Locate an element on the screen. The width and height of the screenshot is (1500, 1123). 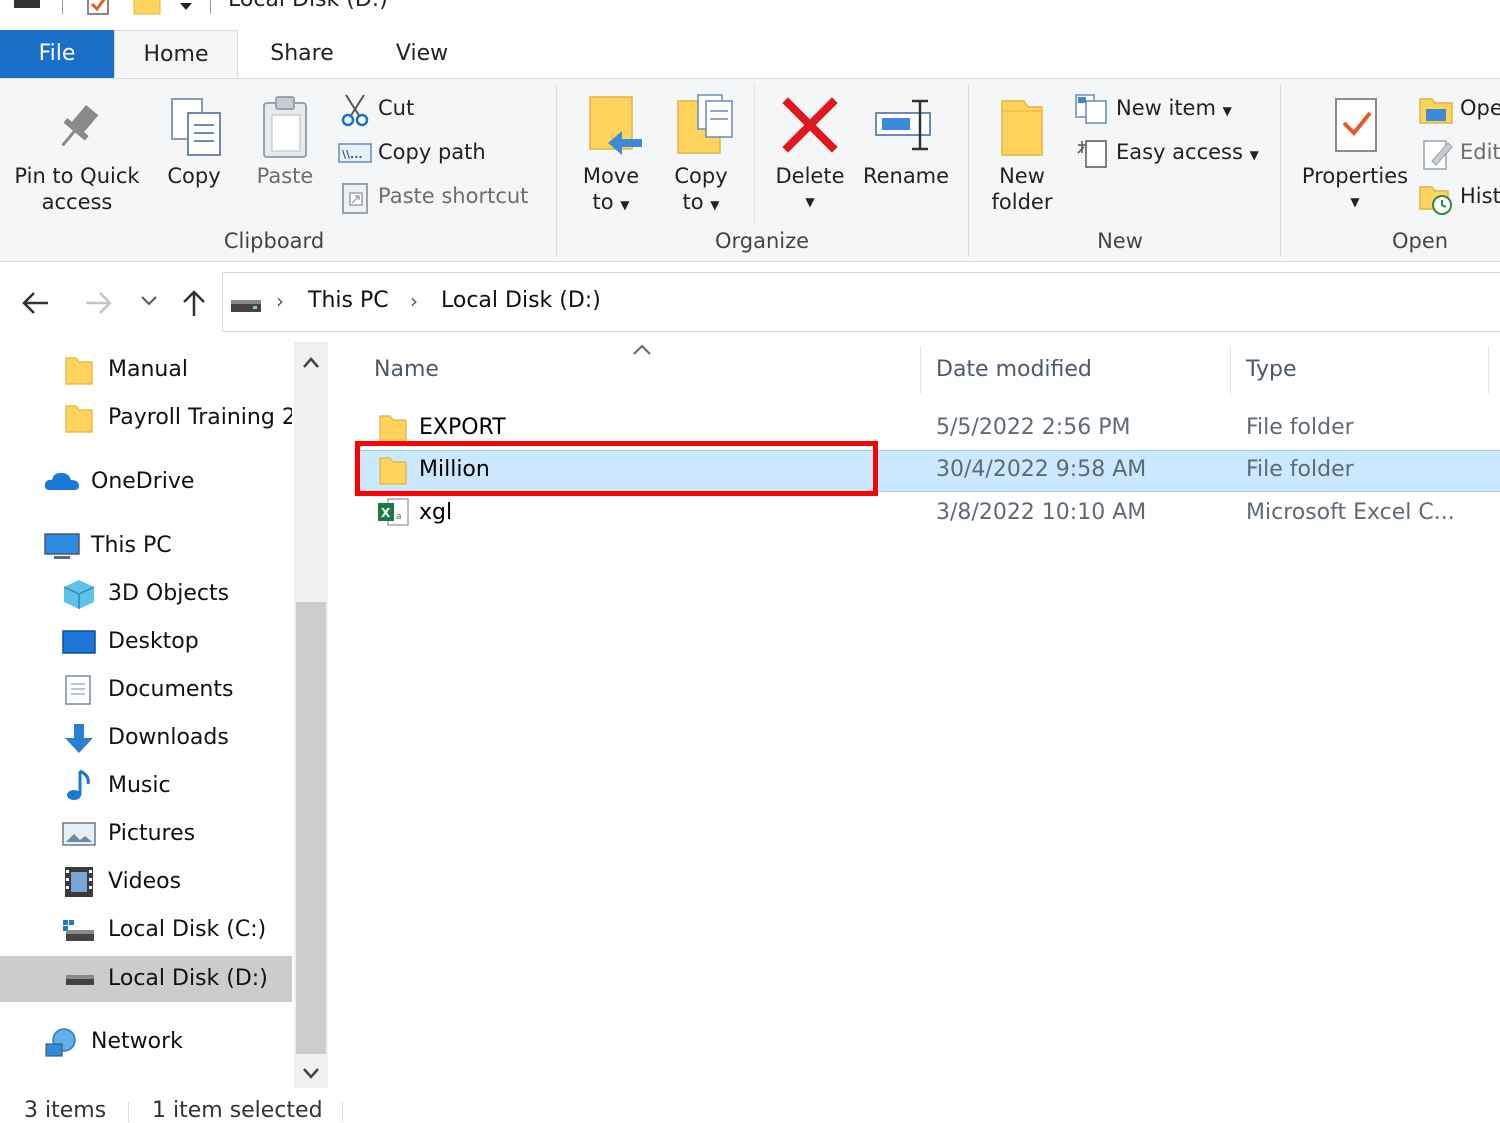
easy-access-button: Easy access ▼ is located at coordinates (1170, 153).